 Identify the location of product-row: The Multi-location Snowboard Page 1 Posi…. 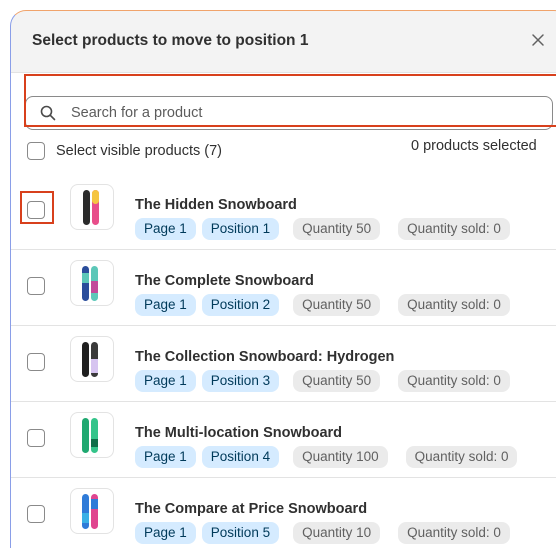
(283, 440).